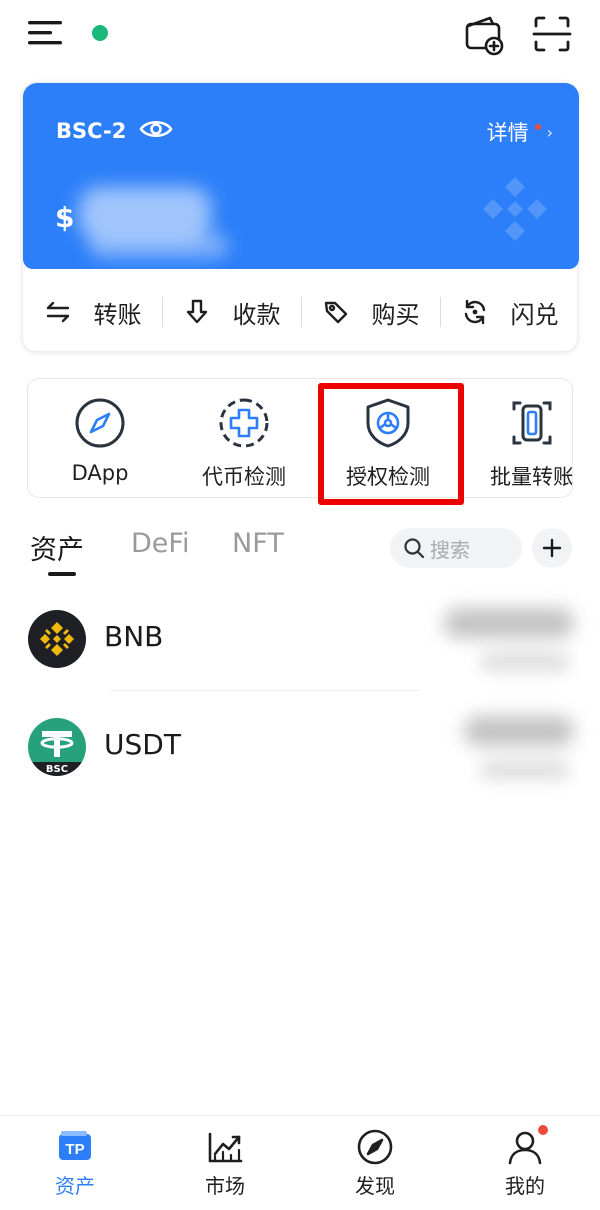 The height and width of the screenshot is (1210, 600). What do you see at coordinates (450, 549) in the screenshot?
I see `search-placeholder: 搜索` at bounding box center [450, 549].